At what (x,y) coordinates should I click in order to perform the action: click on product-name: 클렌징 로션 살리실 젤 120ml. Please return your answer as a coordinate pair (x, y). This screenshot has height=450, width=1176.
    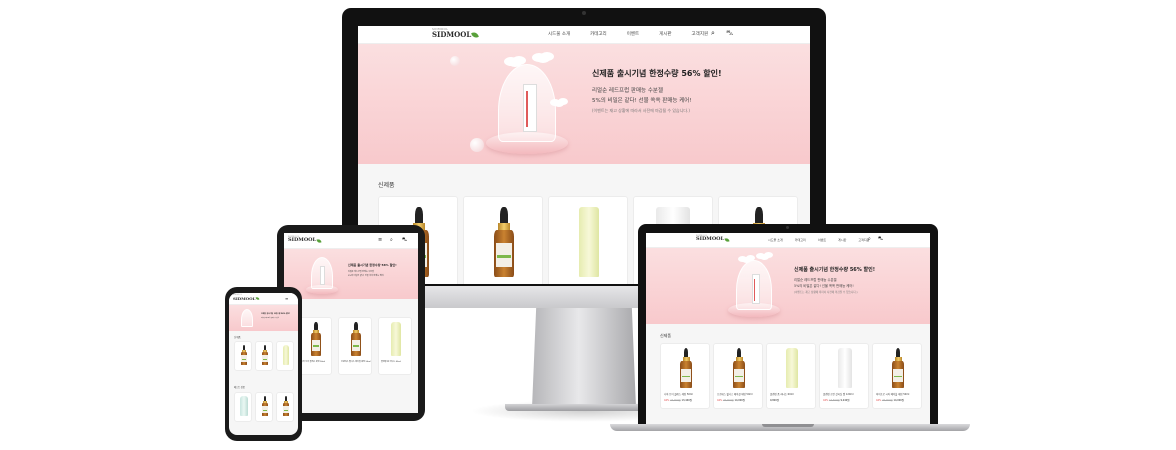
    Looking at the image, I should click on (845, 394).